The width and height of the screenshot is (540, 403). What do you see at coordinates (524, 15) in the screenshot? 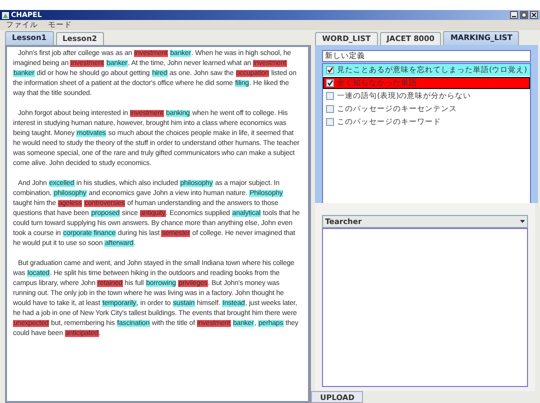
I see `maximize-icon` at bounding box center [524, 15].